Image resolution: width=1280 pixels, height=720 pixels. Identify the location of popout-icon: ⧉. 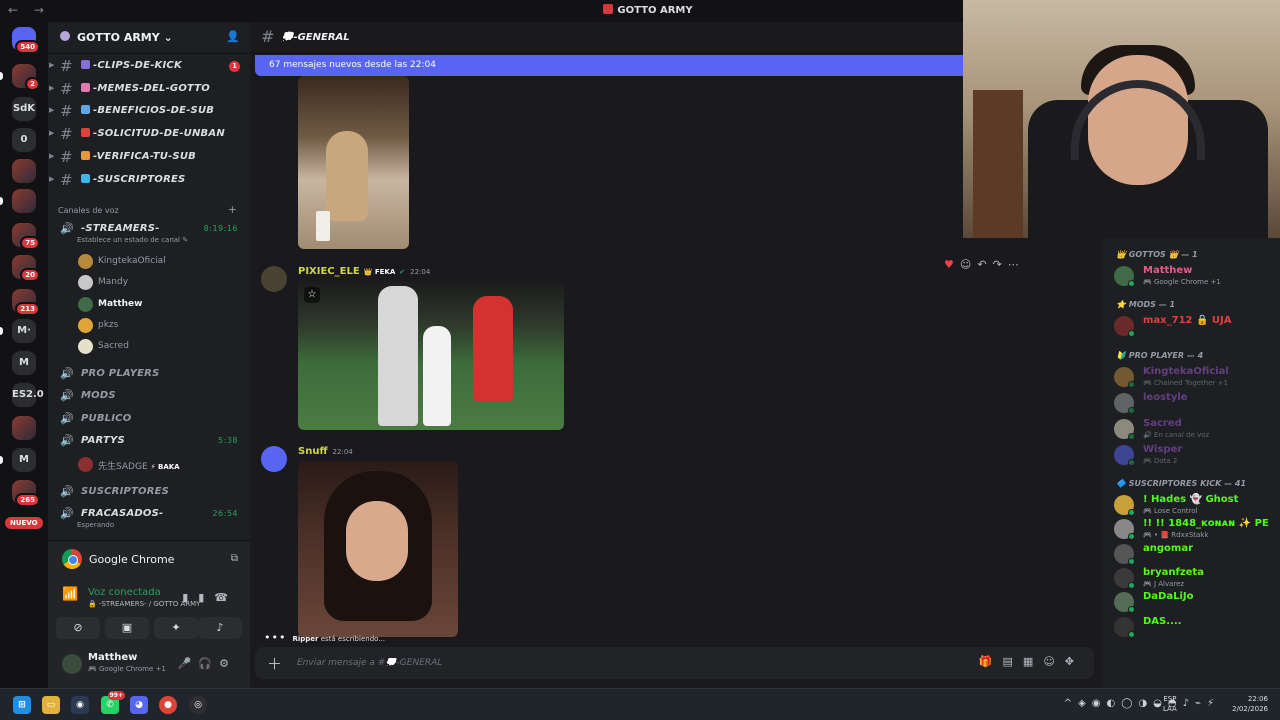
(234, 558).